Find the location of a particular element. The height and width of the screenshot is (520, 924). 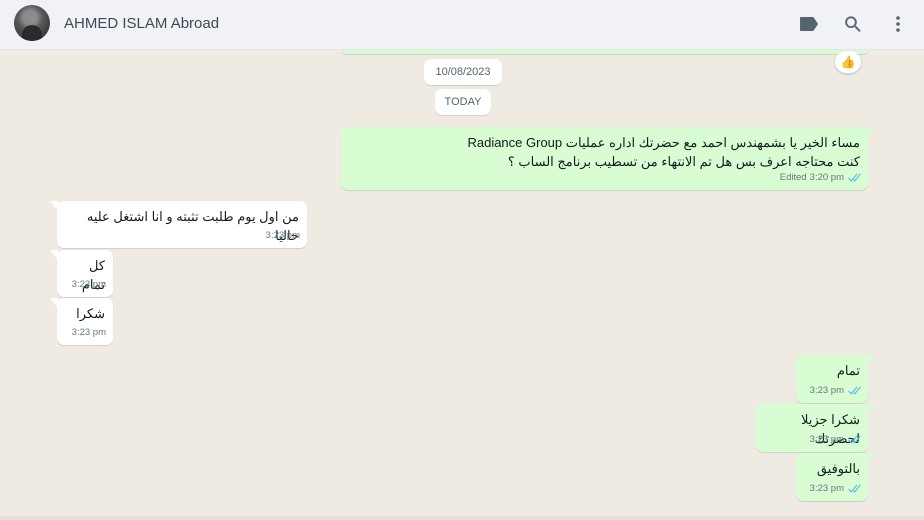

avatar is located at coordinates (32, 23).